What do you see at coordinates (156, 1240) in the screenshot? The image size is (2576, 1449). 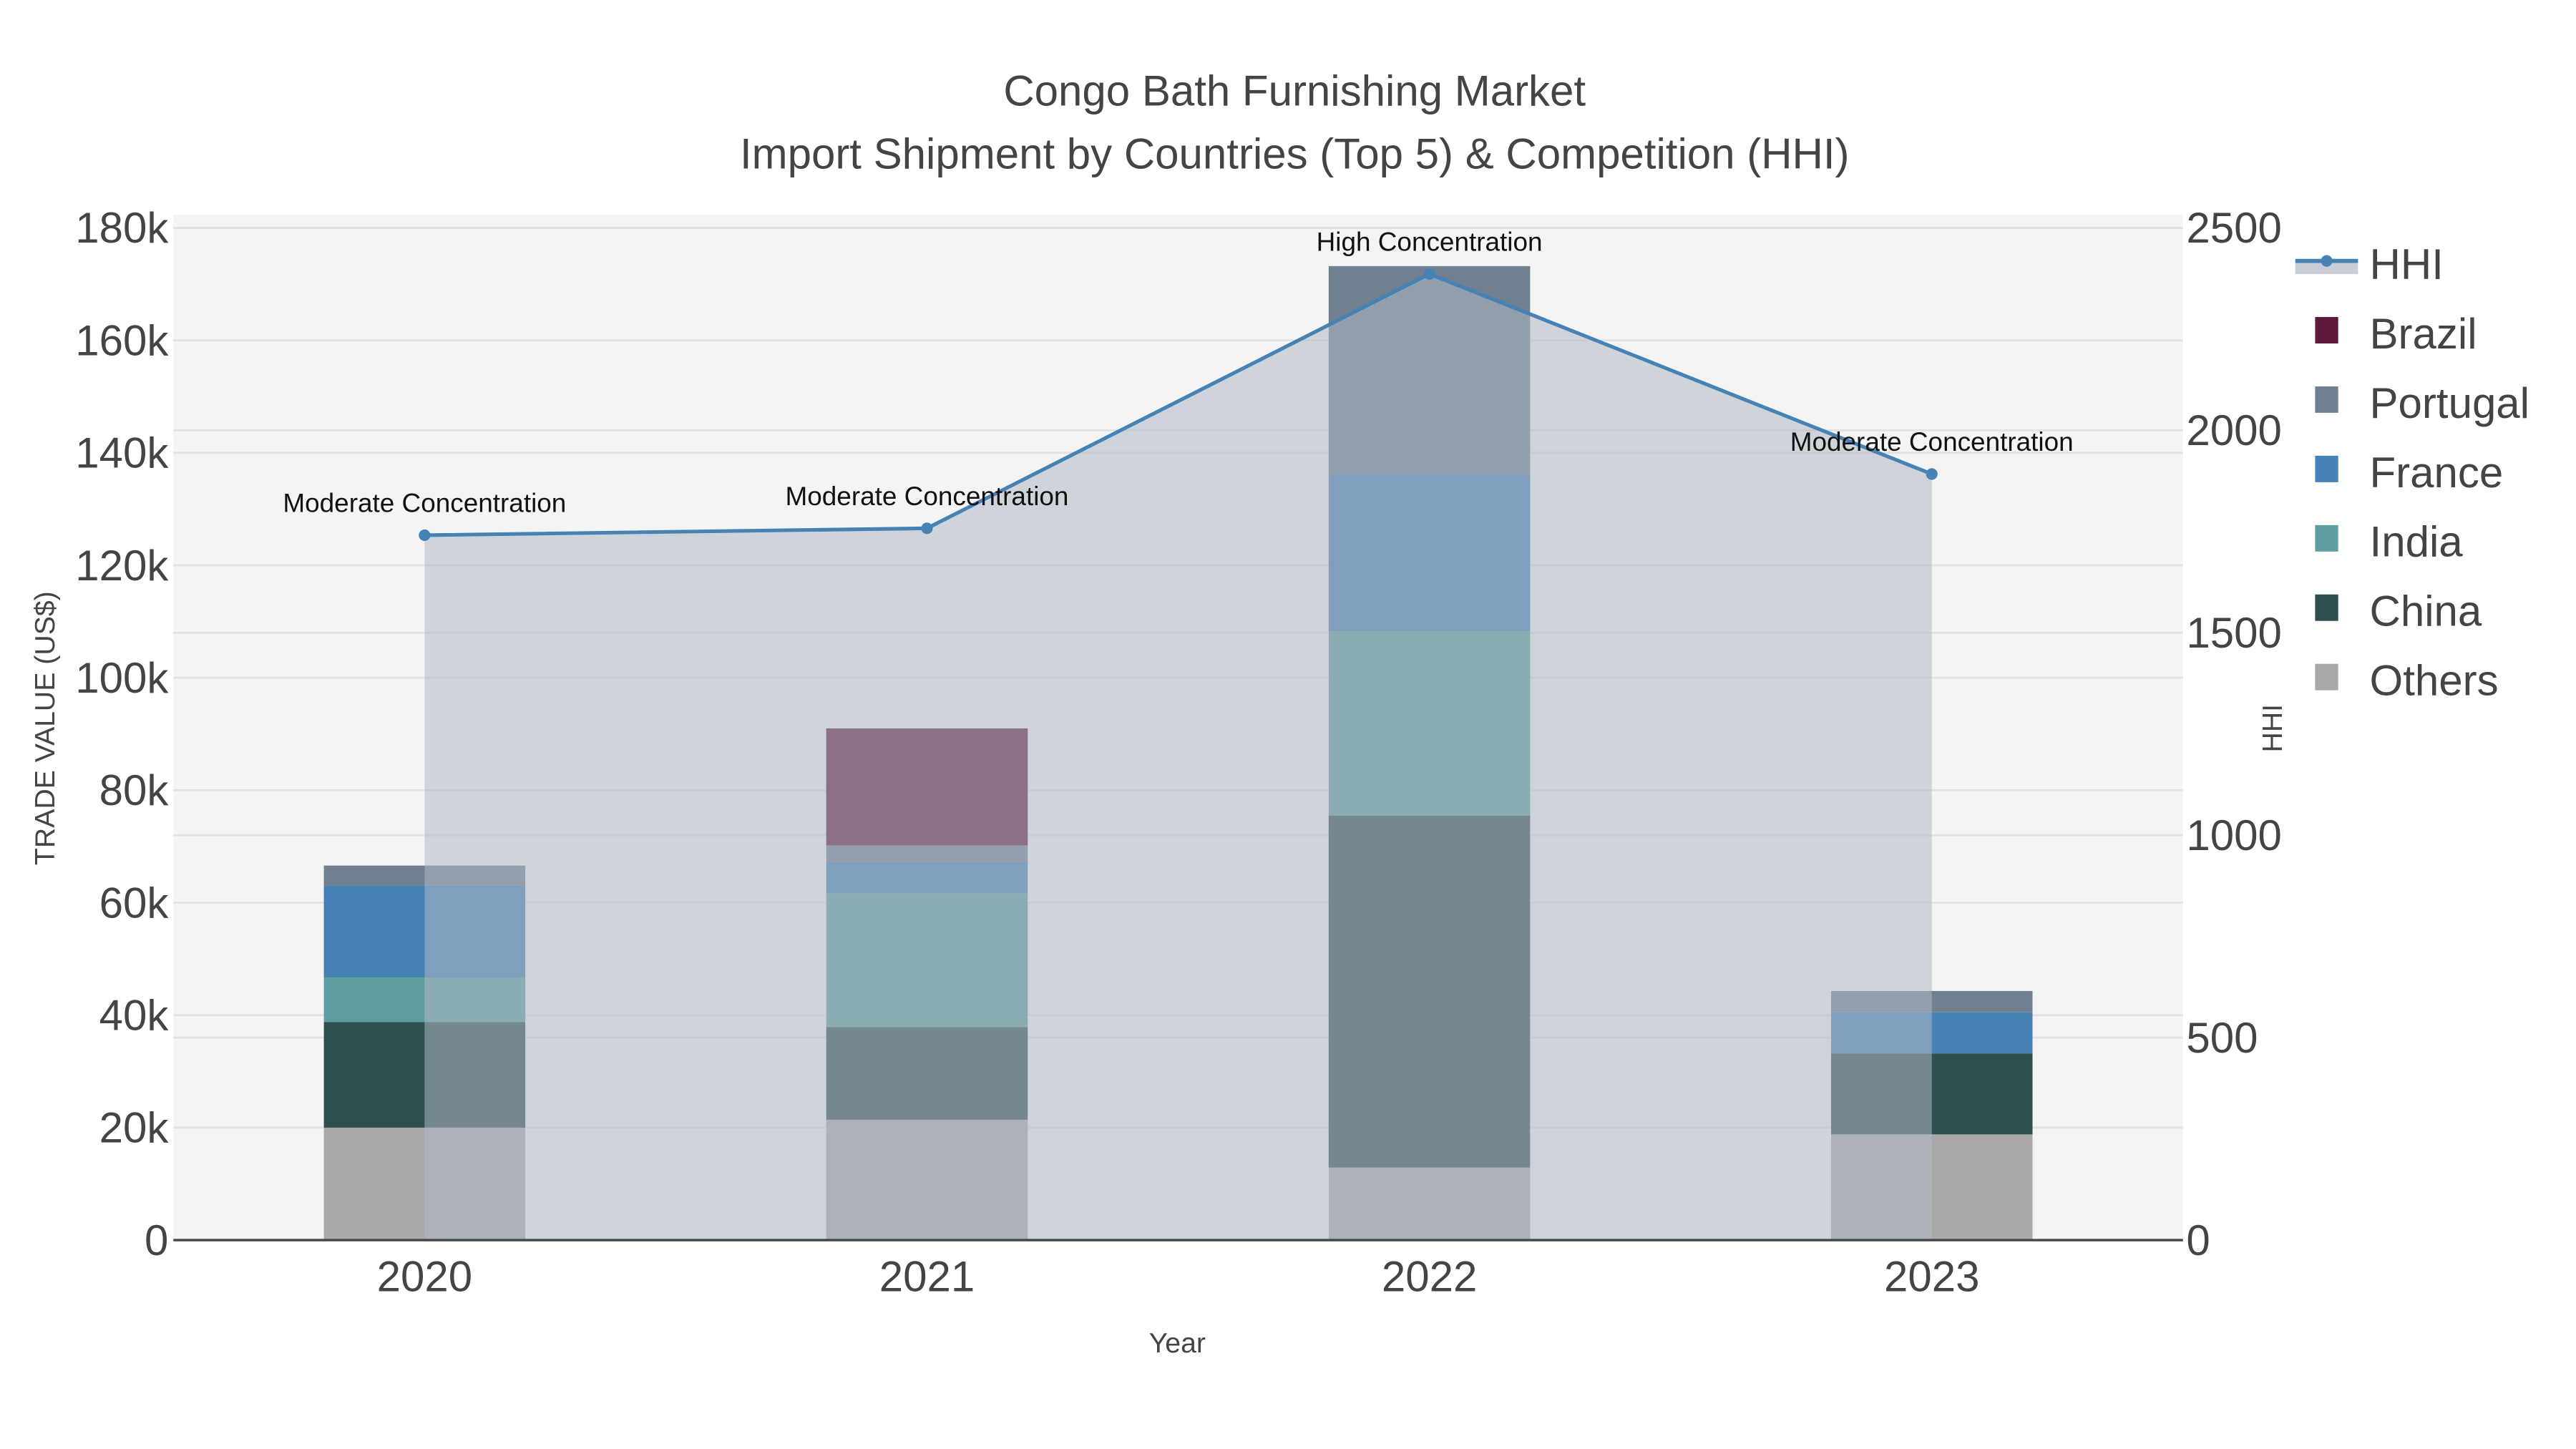 I see `y-tick-label: 0` at bounding box center [156, 1240].